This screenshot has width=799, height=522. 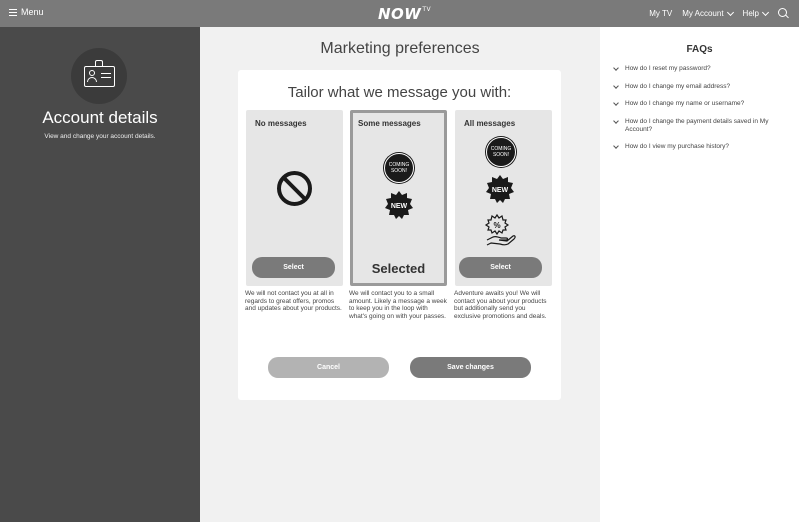 I want to click on faq-item: How do I change my email address?, so click(x=704, y=87).